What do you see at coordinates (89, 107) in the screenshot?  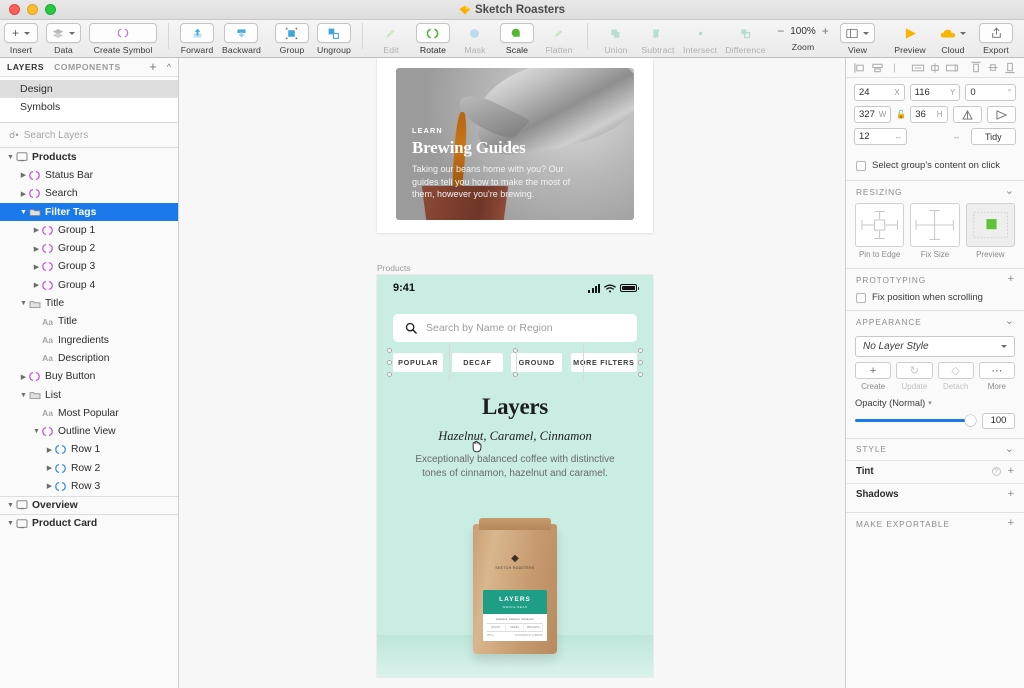 I see `page-item-symbols: Symbols` at bounding box center [89, 107].